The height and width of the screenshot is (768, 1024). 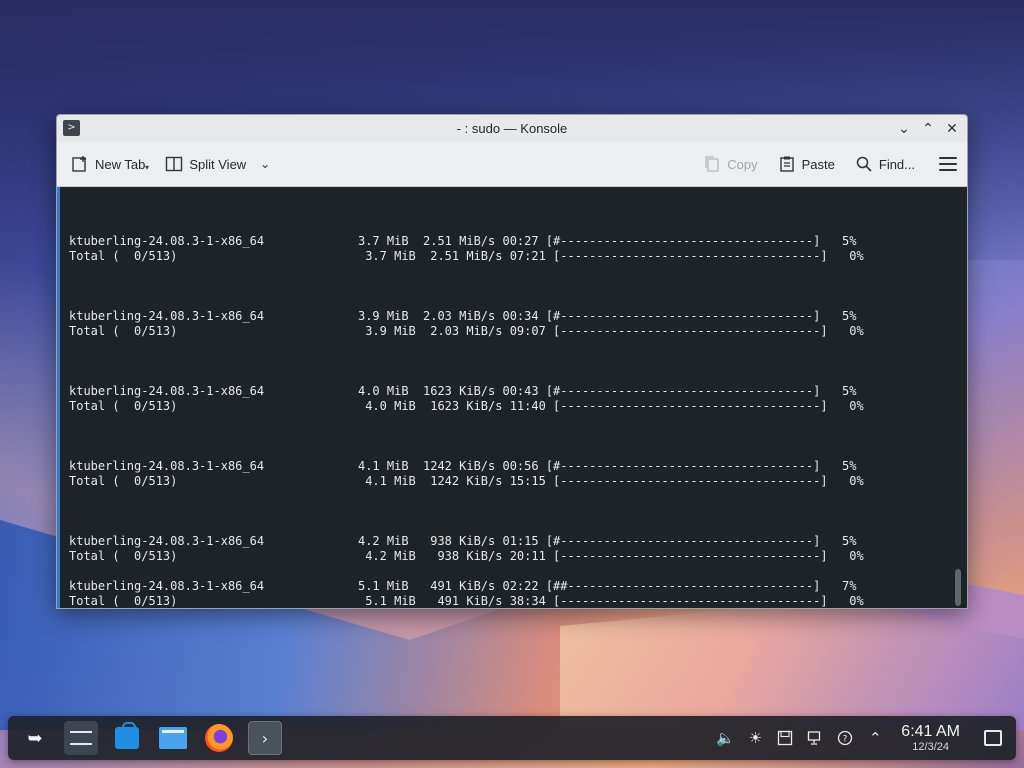 What do you see at coordinates (818, 164) in the screenshot?
I see `paste-label: Paste` at bounding box center [818, 164].